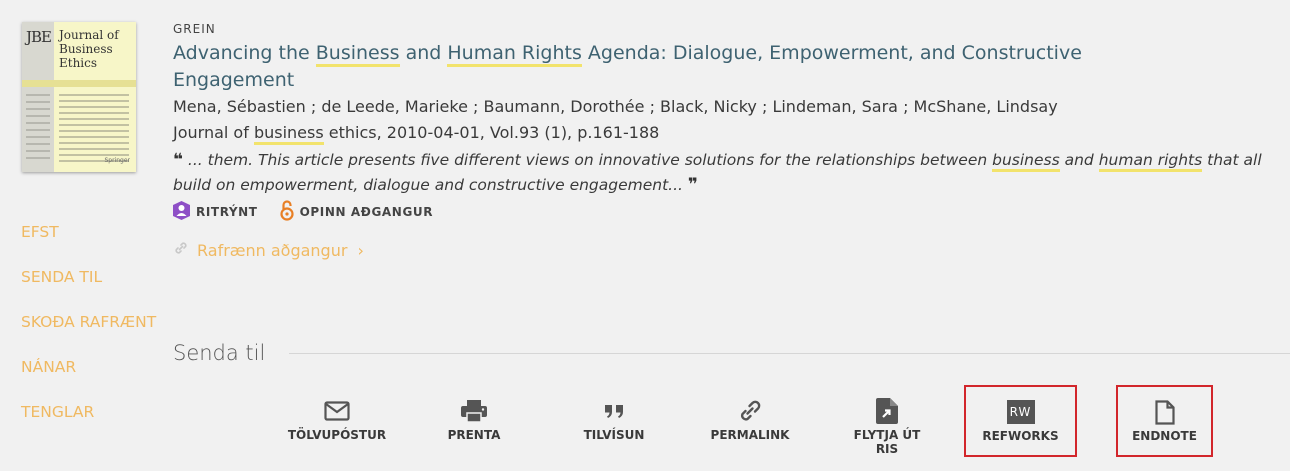 The width and height of the screenshot is (1290, 471). I want to click on citation-action-button: TILVÍSUN, so click(614, 420).